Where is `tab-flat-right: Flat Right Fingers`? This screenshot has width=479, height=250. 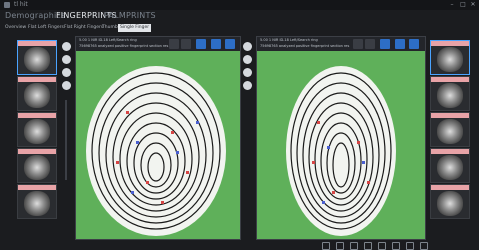
tab-flat-right: Flat Right Fingers is located at coordinates (83, 28).